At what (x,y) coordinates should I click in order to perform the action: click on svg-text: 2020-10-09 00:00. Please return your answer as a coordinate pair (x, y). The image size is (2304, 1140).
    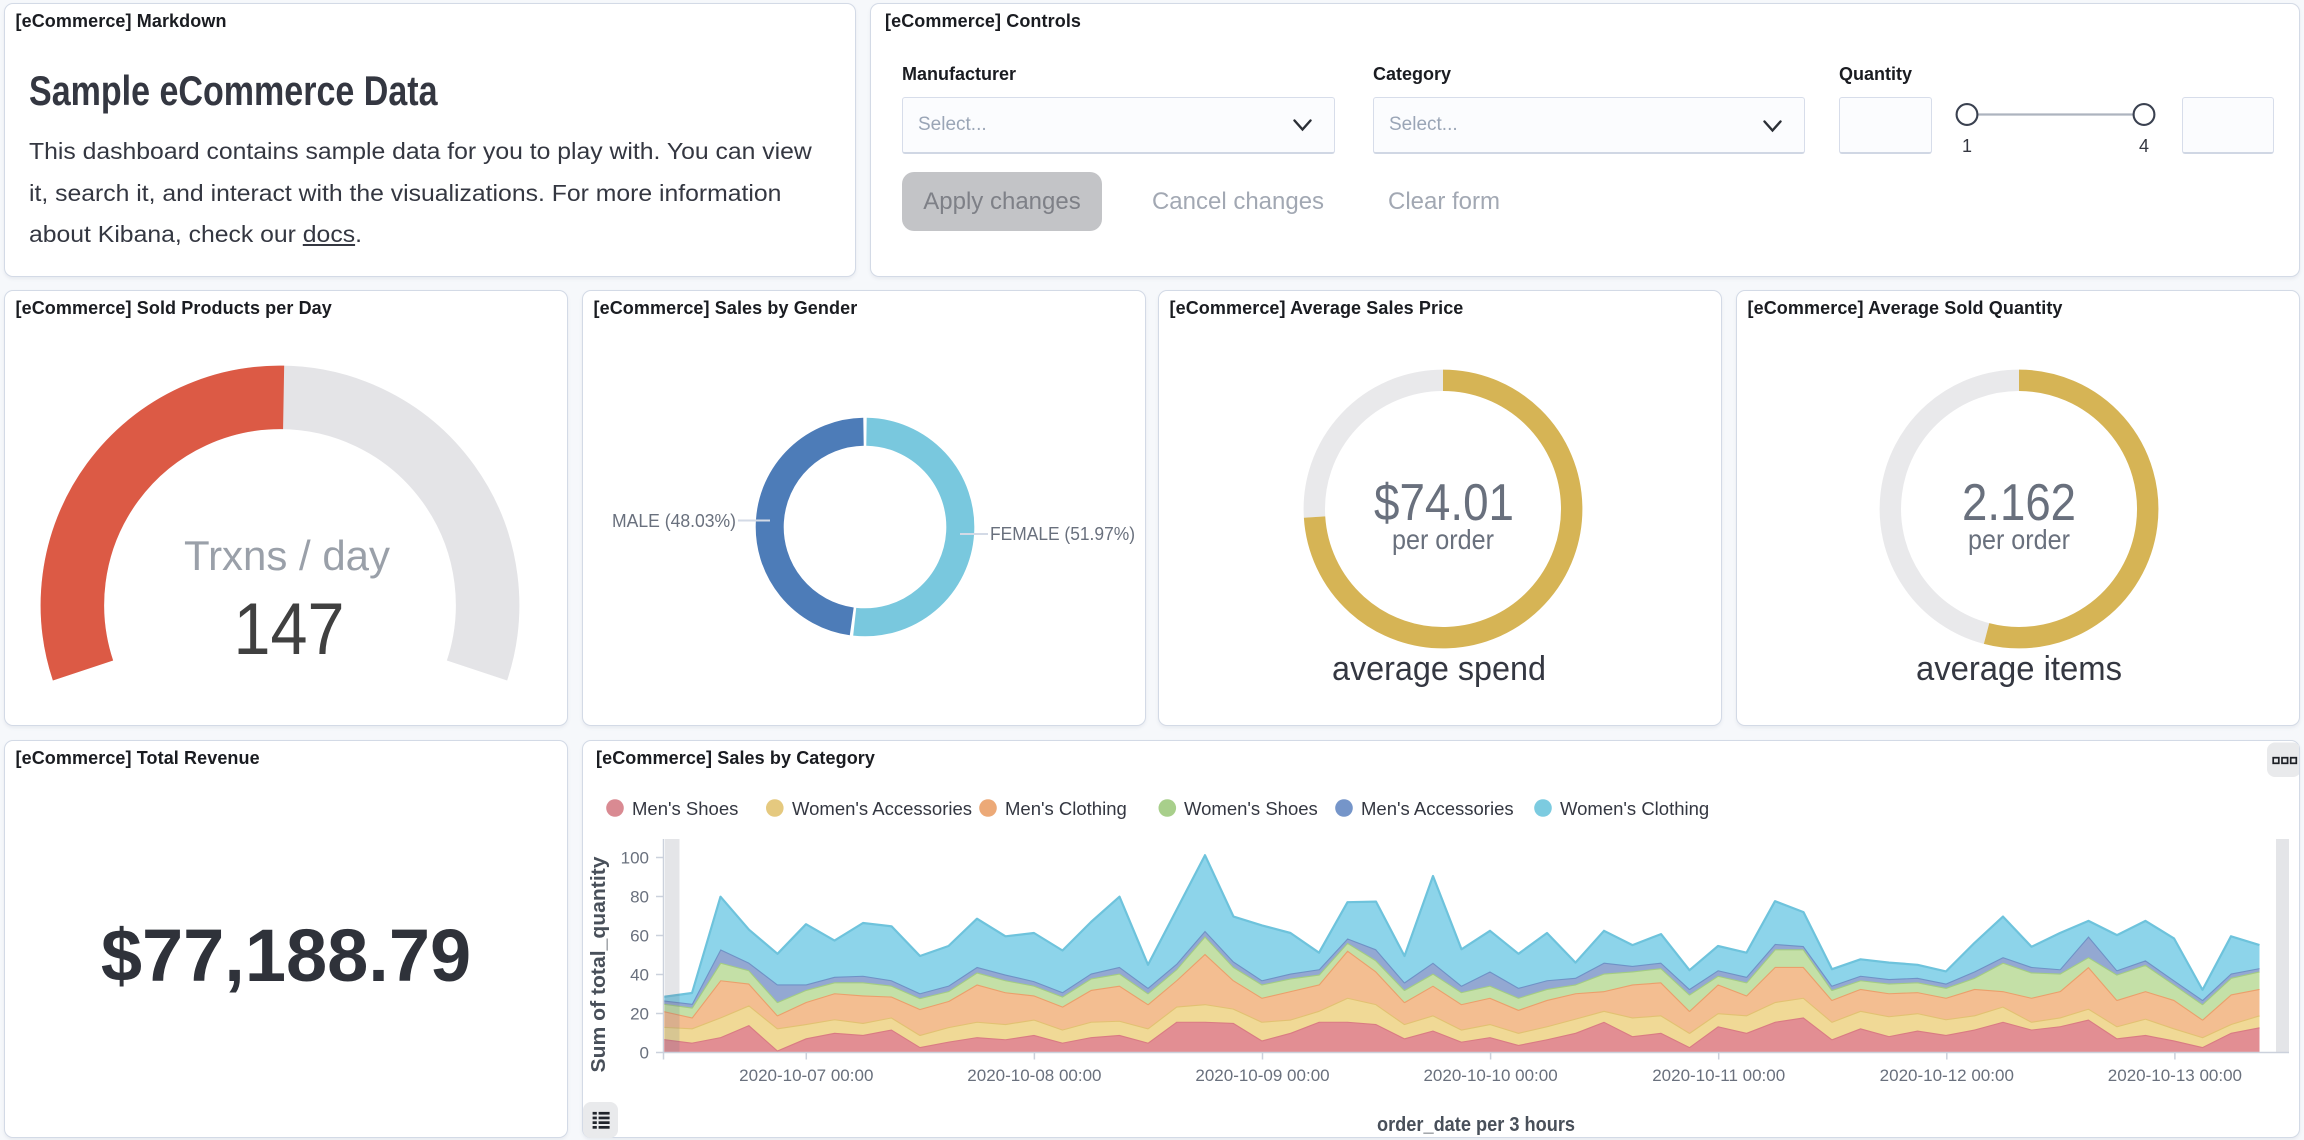
    Looking at the image, I should click on (1262, 1075).